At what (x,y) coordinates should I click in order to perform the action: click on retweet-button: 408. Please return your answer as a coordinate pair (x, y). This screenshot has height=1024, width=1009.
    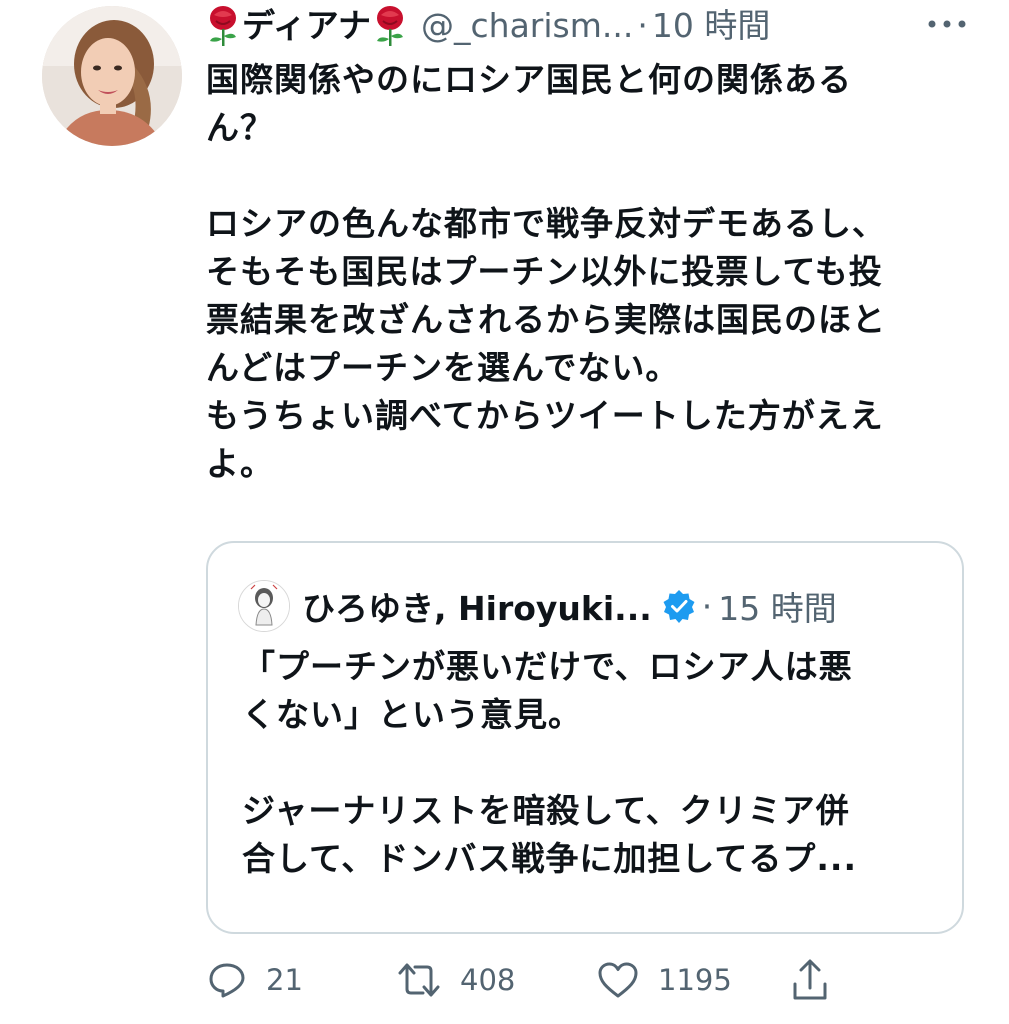
    Looking at the image, I should click on (455, 980).